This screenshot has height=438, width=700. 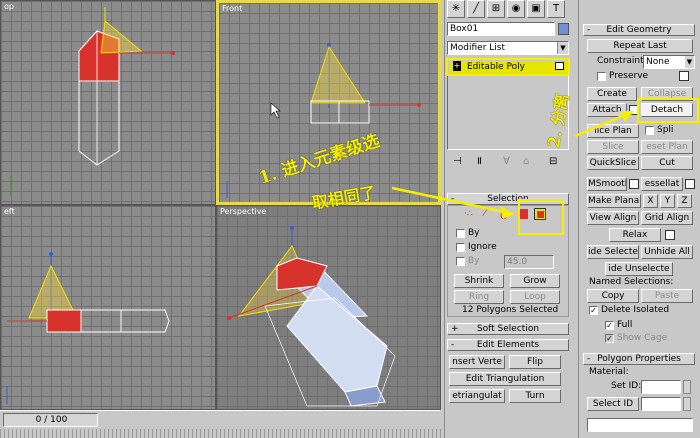 I want to click on set-id-label: Set ID:, so click(x=626, y=386).